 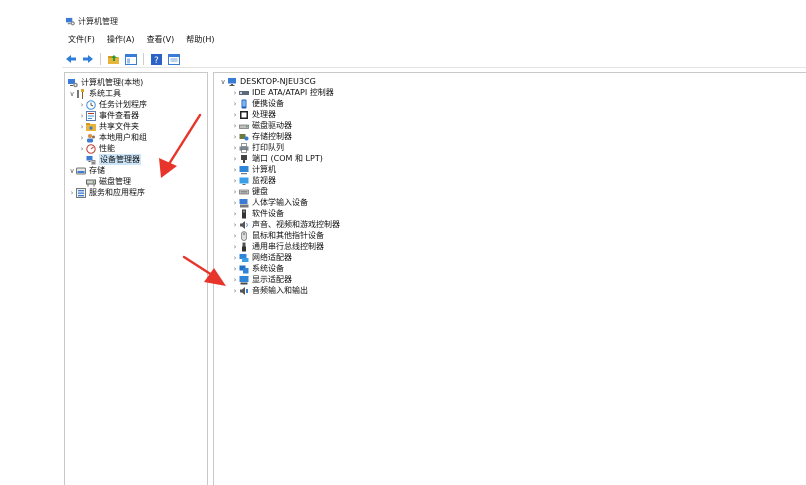 I want to click on menu-help: 帮助(H), so click(x=200, y=40).